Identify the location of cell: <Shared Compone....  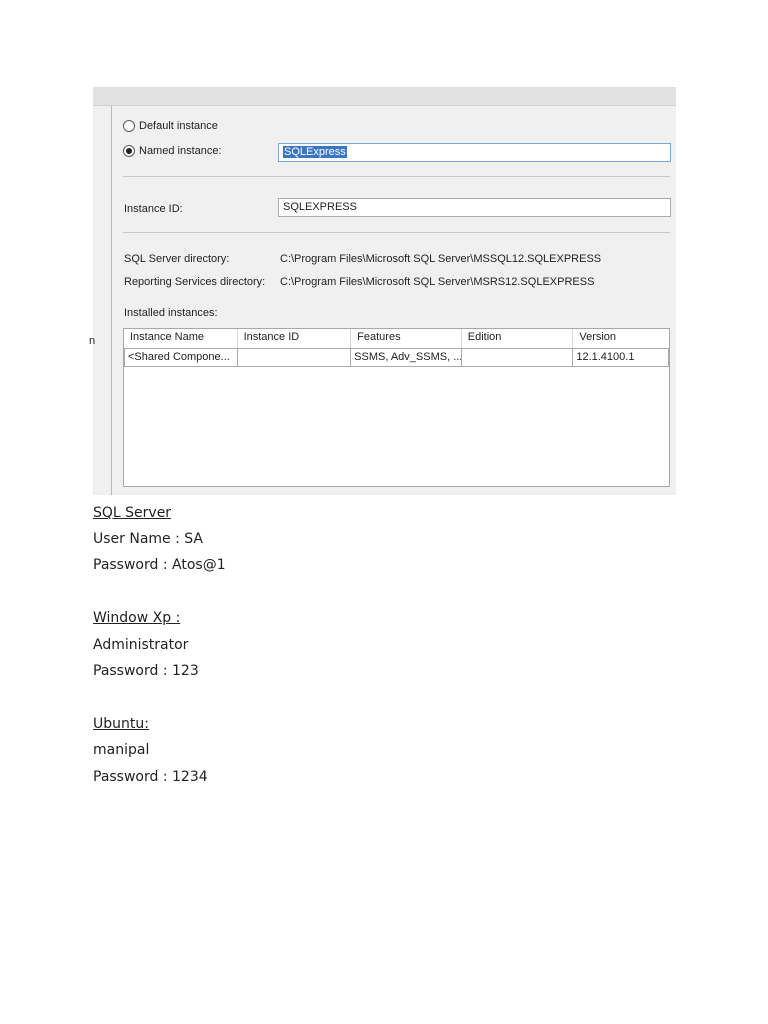
(181, 357).